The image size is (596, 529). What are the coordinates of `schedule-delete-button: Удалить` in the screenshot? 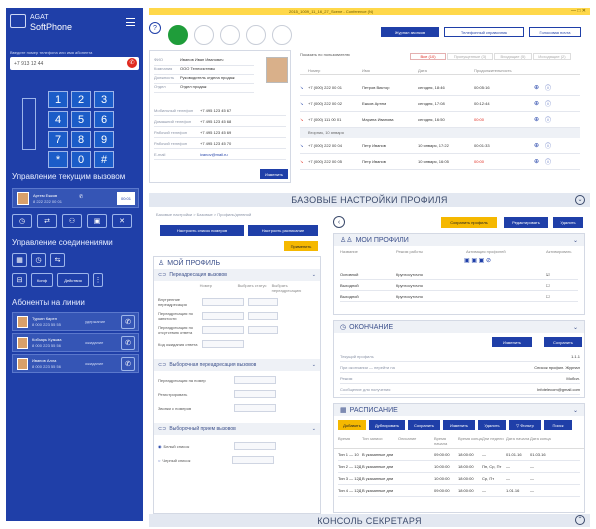 It's located at (492, 425).